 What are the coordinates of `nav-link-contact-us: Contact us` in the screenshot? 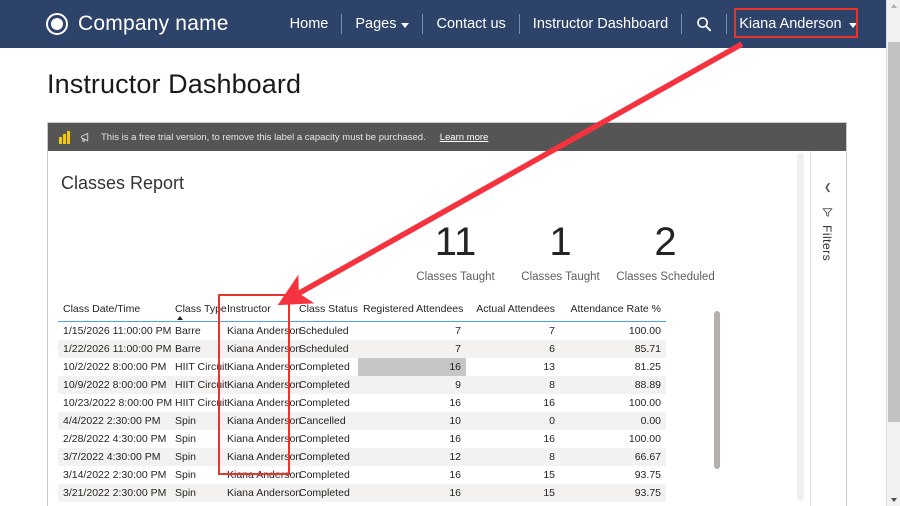 It's located at (470, 24).